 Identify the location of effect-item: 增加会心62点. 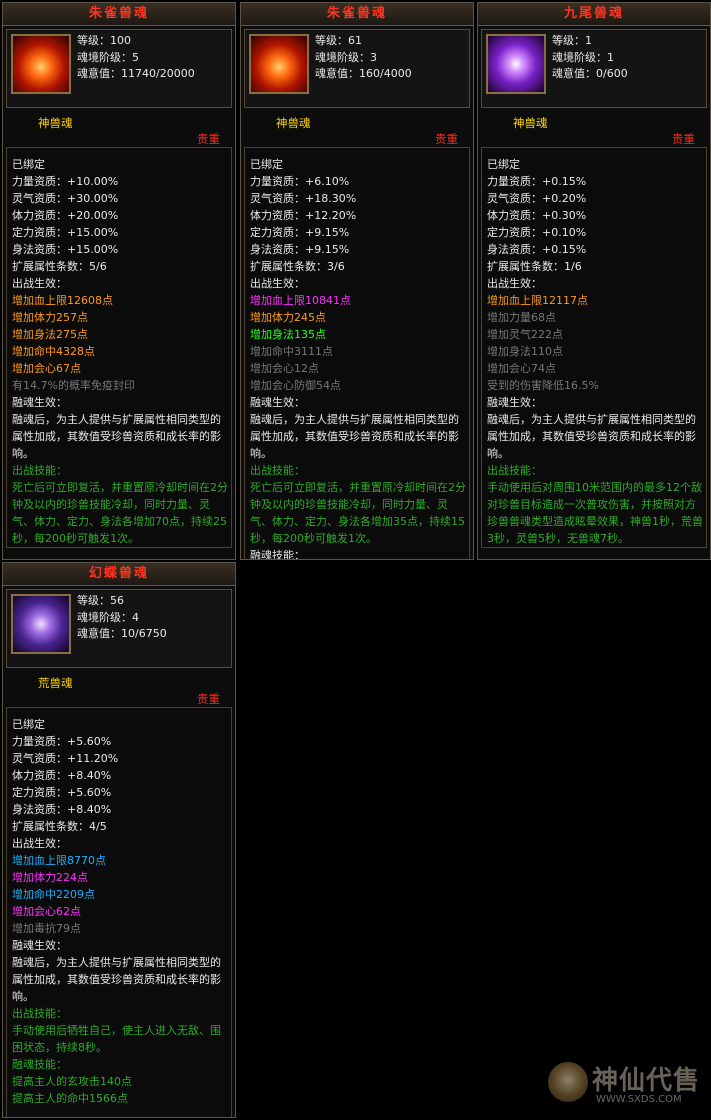
(46, 911).